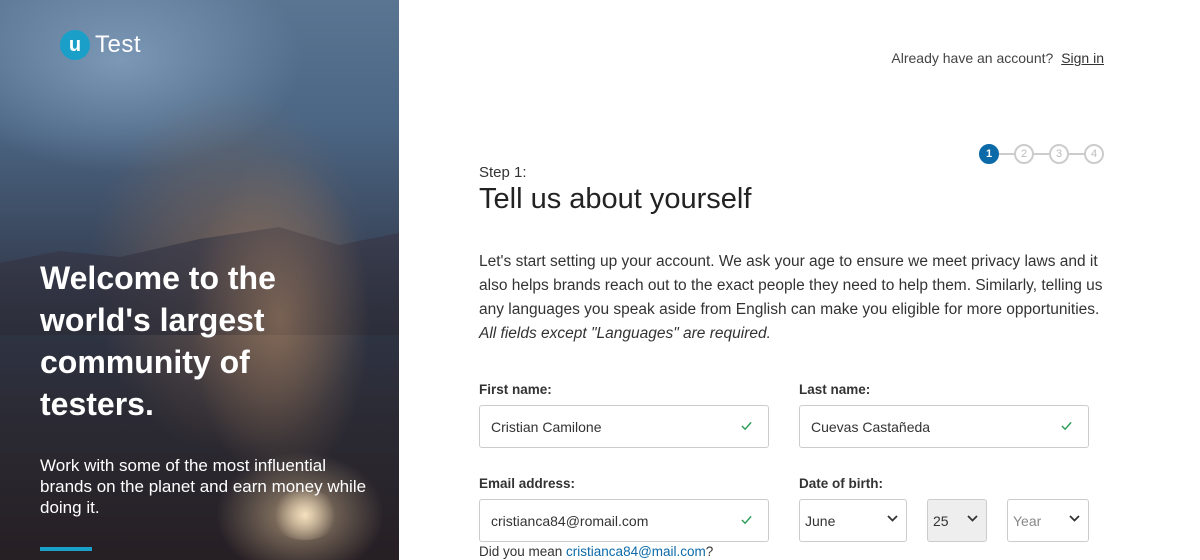  What do you see at coordinates (75, 45) in the screenshot?
I see `logo-mark: u` at bounding box center [75, 45].